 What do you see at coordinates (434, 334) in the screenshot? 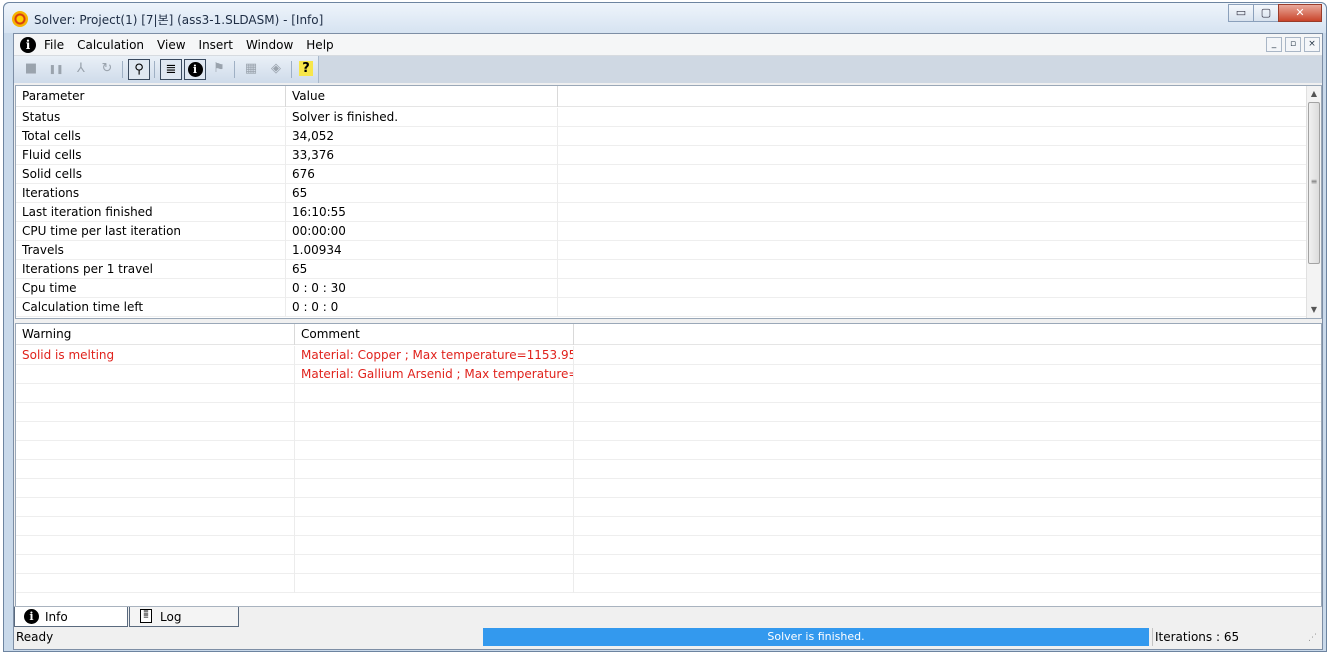
I see `column-header-comment: Comment` at bounding box center [434, 334].